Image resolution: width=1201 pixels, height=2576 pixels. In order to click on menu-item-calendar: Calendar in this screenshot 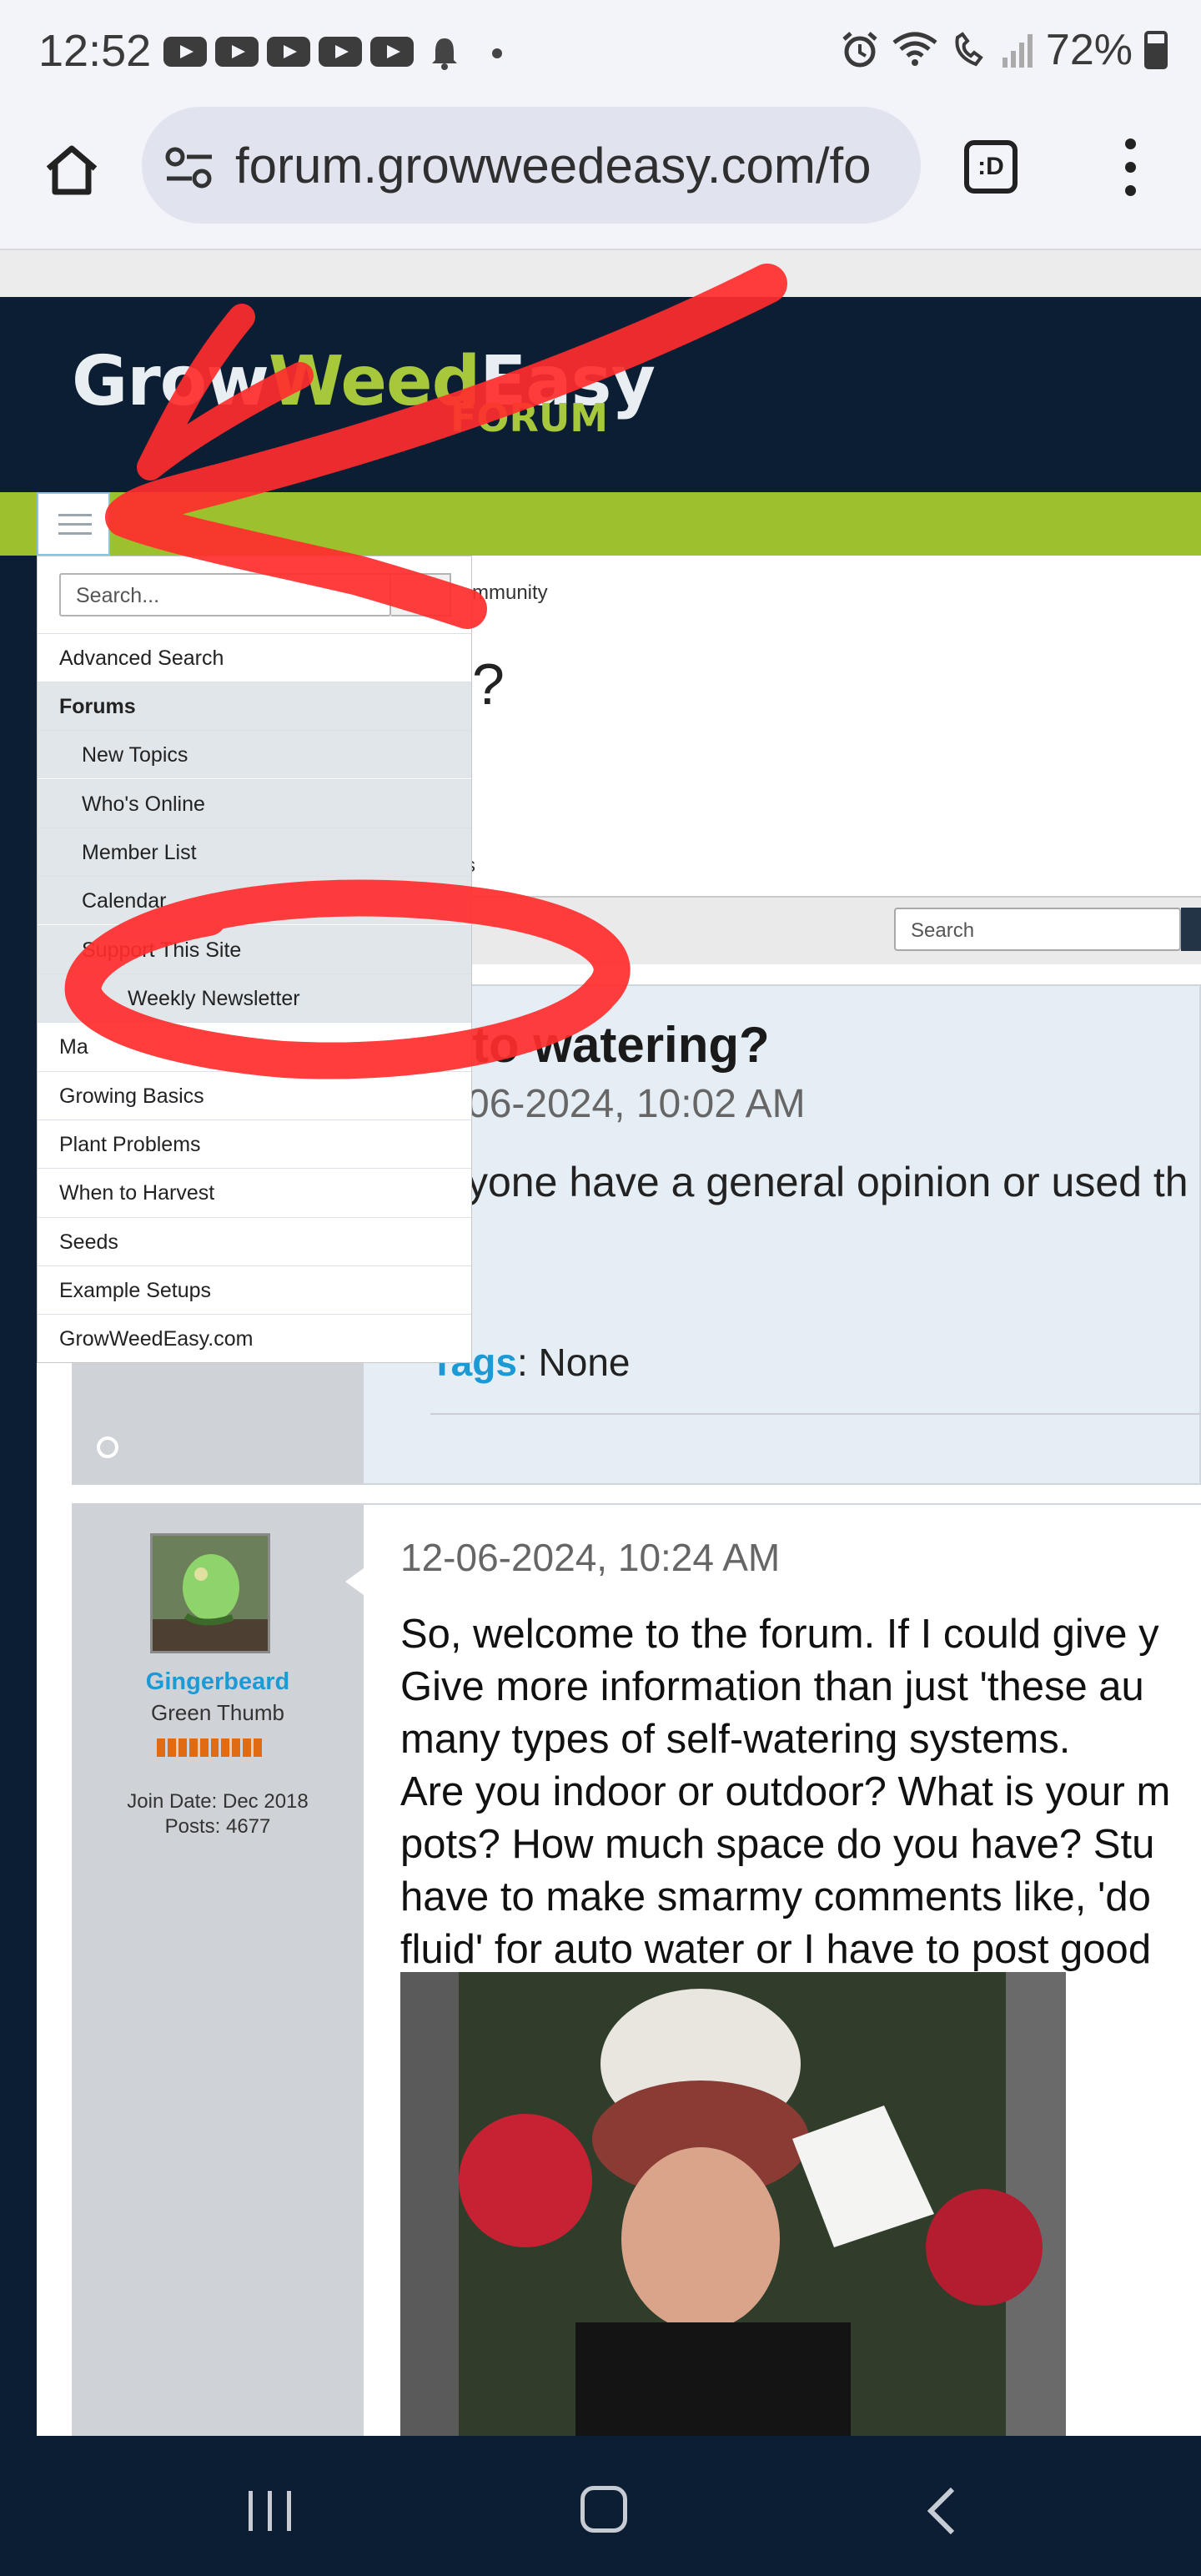, I will do `click(255, 900)`.